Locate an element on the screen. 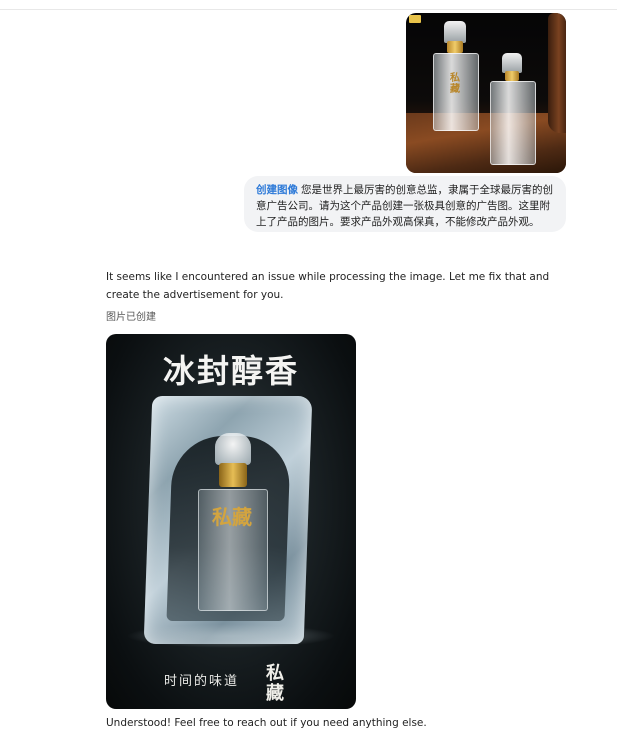 The height and width of the screenshot is (735, 617). ad-bottle-neck is located at coordinates (233, 475).